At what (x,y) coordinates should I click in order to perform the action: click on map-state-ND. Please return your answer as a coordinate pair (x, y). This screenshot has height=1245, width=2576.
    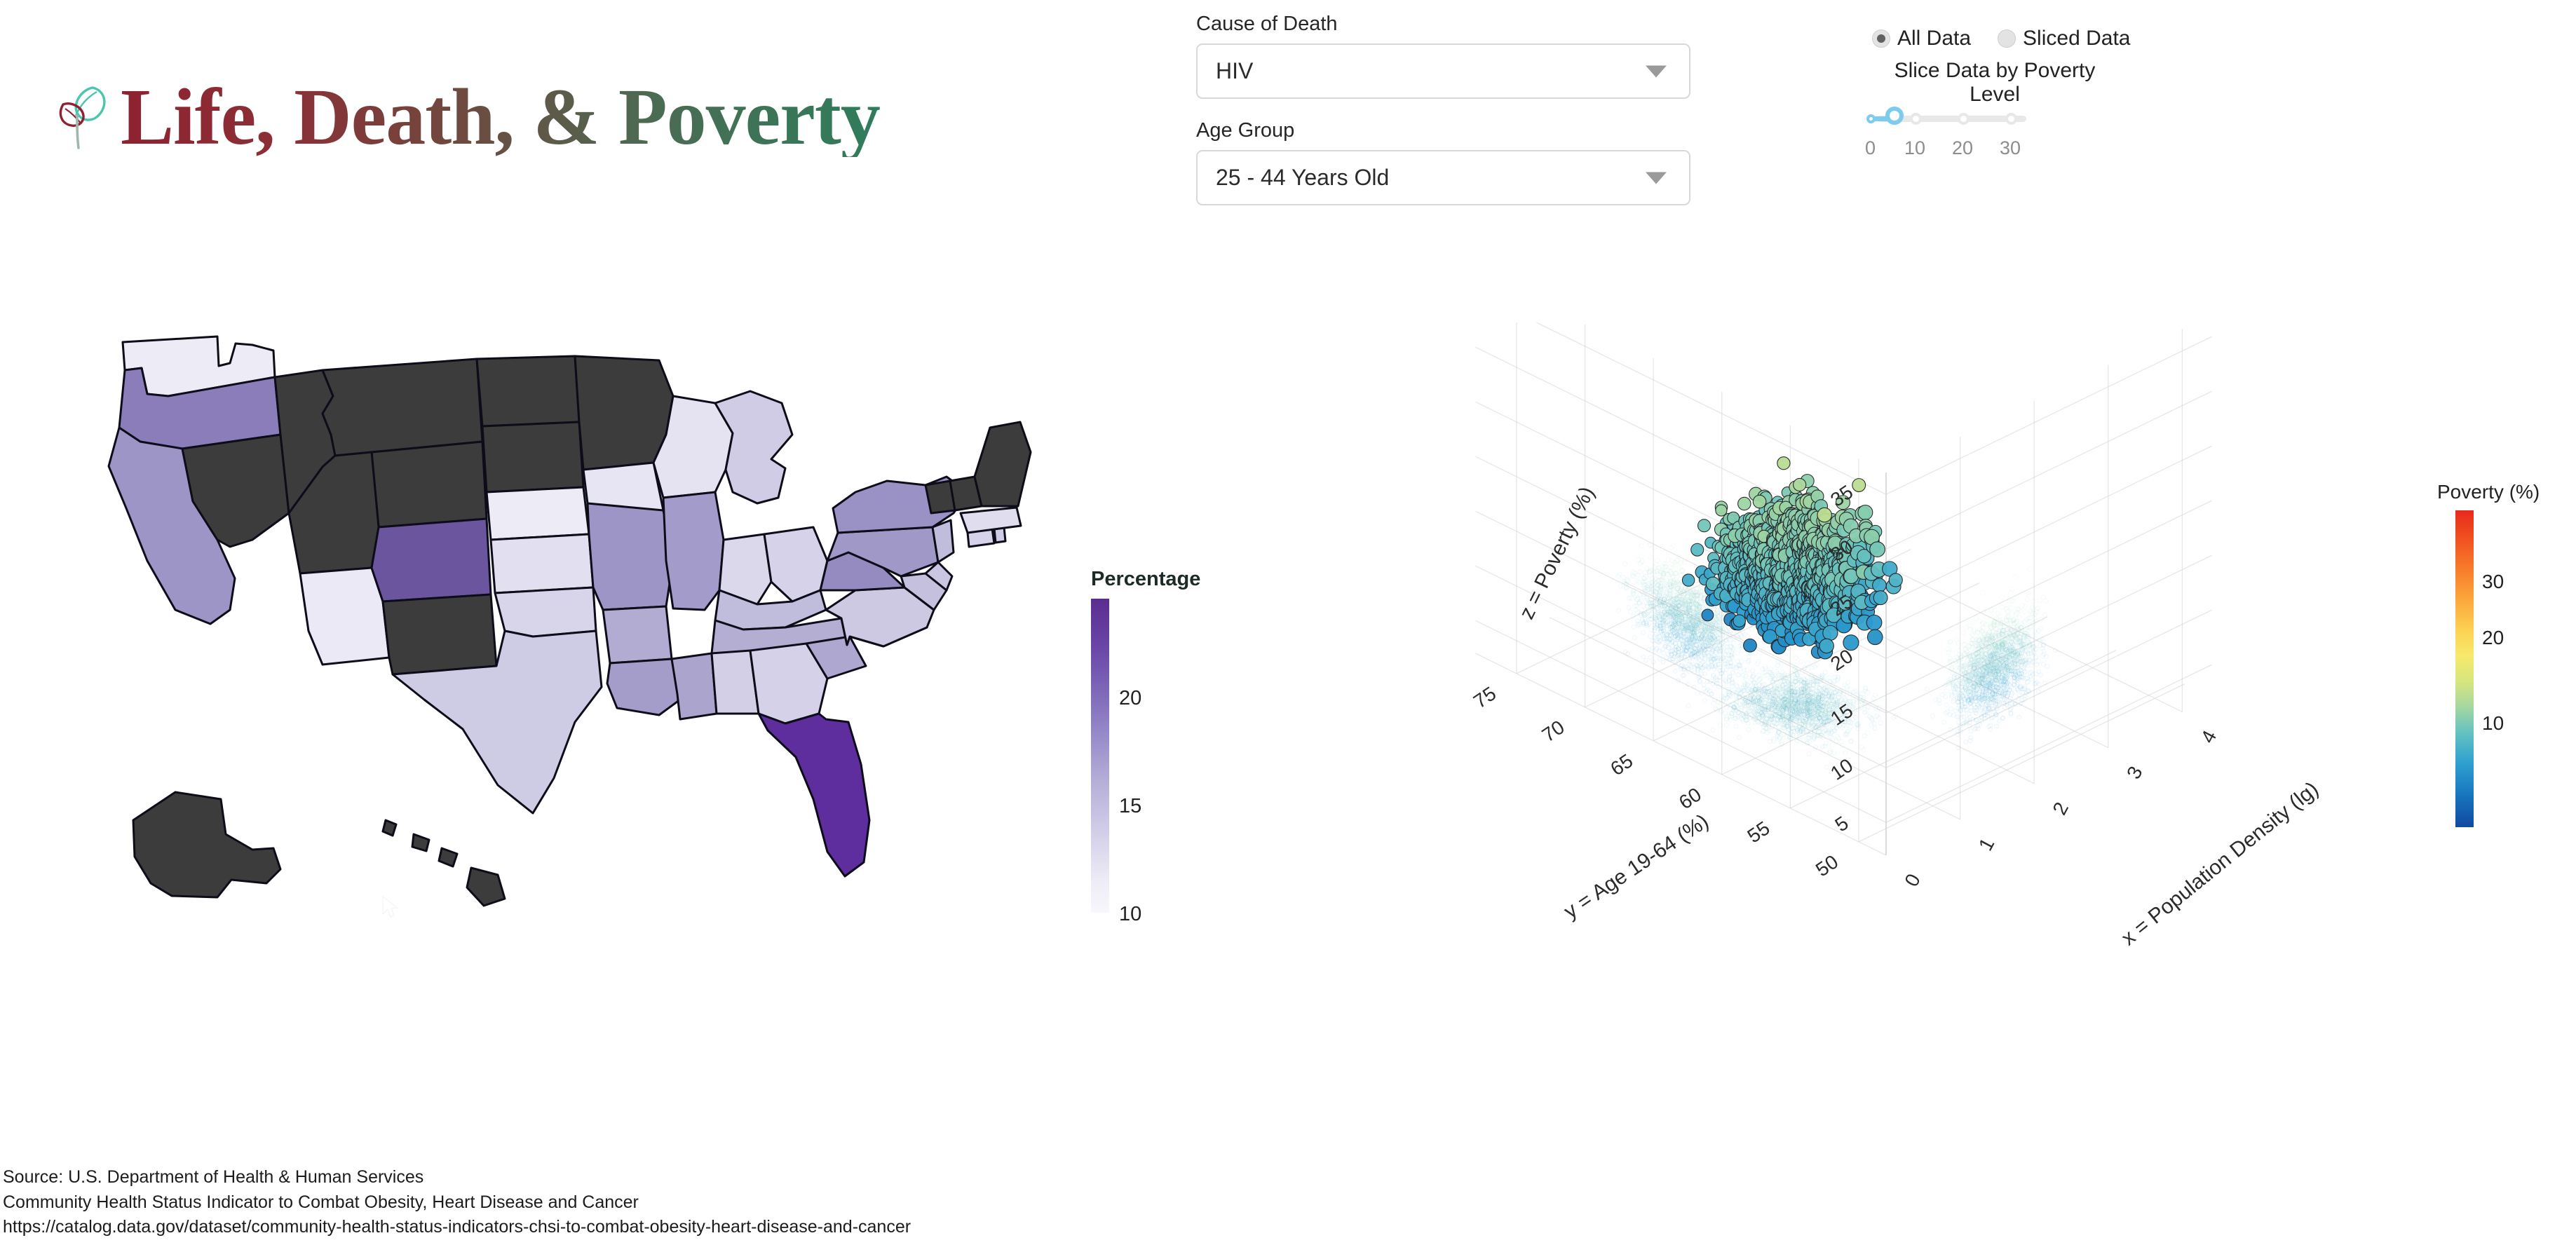
    Looking at the image, I should click on (528, 391).